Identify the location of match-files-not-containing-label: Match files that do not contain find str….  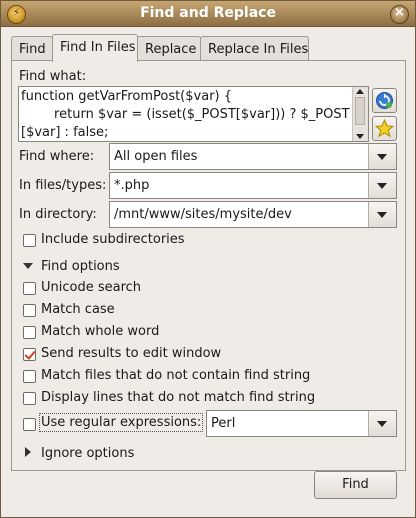
(175, 375).